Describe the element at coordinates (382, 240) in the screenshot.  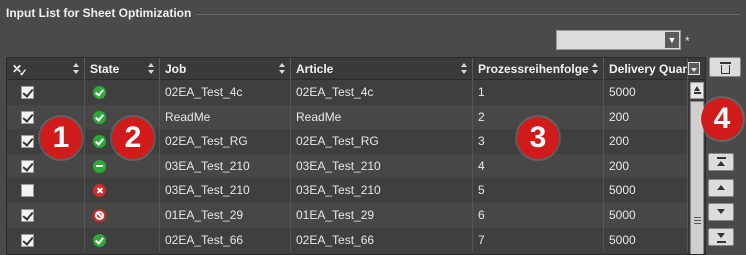
I see `article-cell: 02EA_Test_66` at that location.